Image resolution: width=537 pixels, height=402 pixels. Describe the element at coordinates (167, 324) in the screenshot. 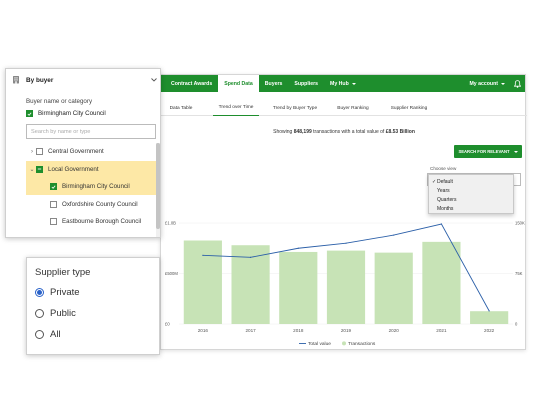

I see `y-left-tick-label: £0` at that location.